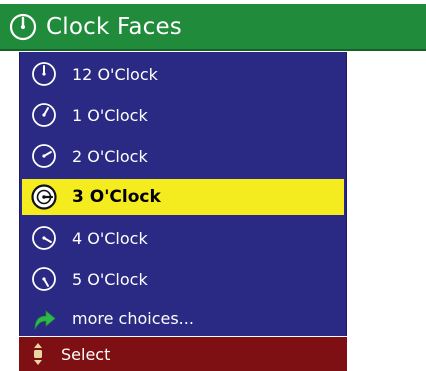 The image size is (426, 371). I want to click on clock-5-icon, so click(44, 279).